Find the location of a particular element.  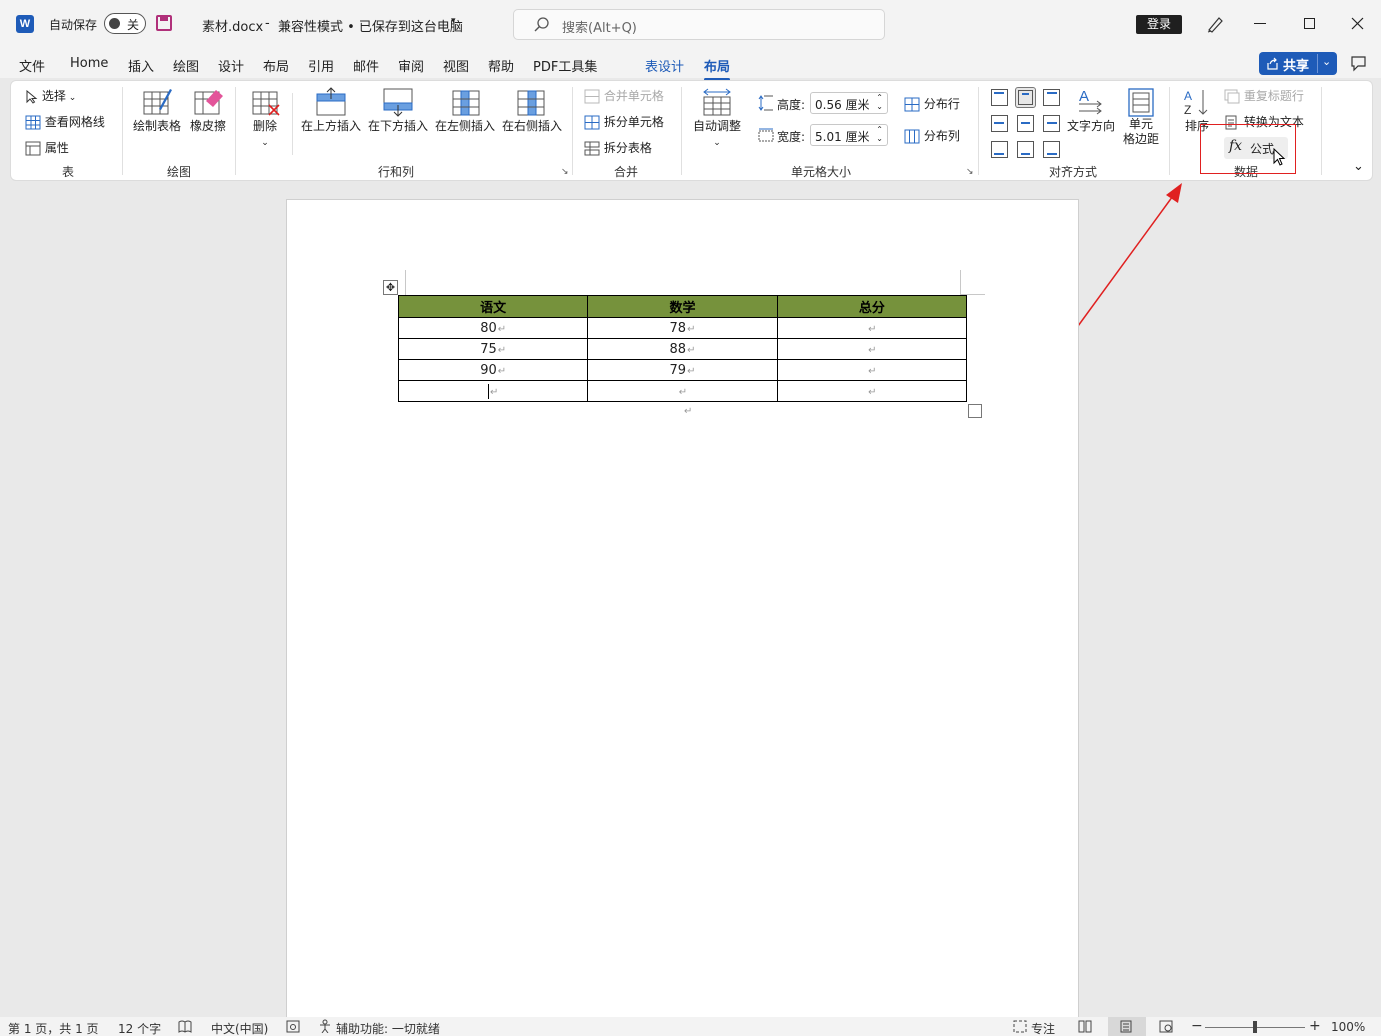

tab-layout: 布局 is located at coordinates (276, 65).